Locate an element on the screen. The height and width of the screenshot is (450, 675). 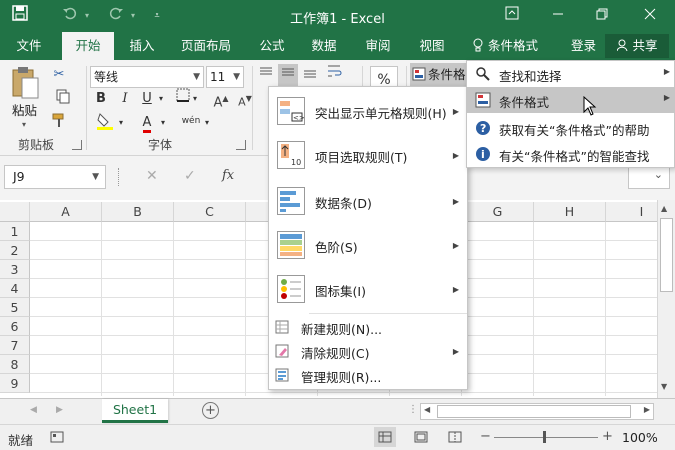
restore-icon is located at coordinates (602, 16).